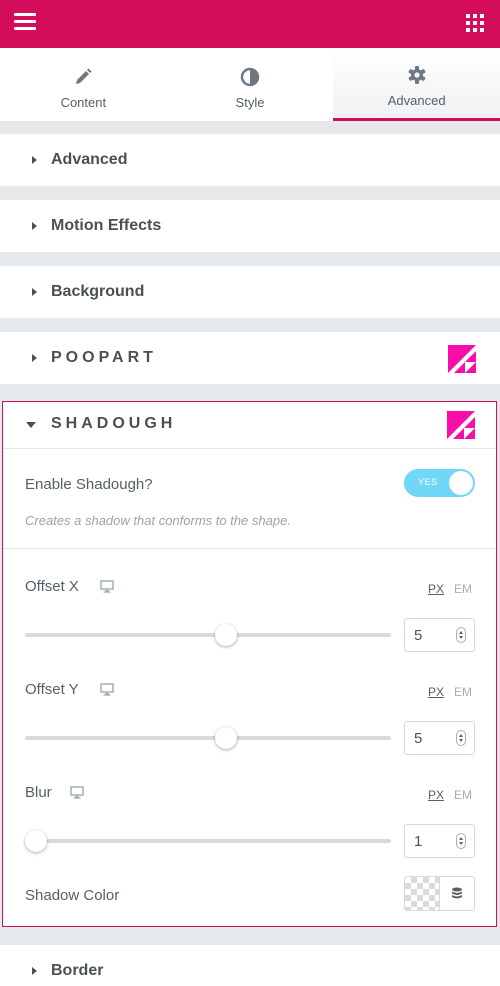  What do you see at coordinates (72, 895) in the screenshot?
I see `shadow-color-label: Shadow Color` at bounding box center [72, 895].